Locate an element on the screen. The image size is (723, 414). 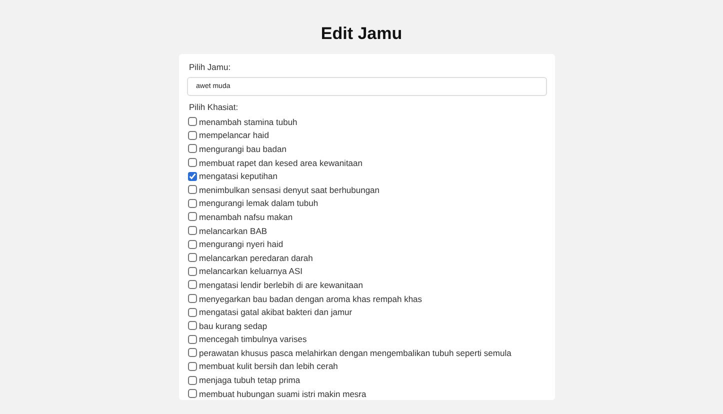
checkbox-label: melancarkan BAB is located at coordinates (233, 231).